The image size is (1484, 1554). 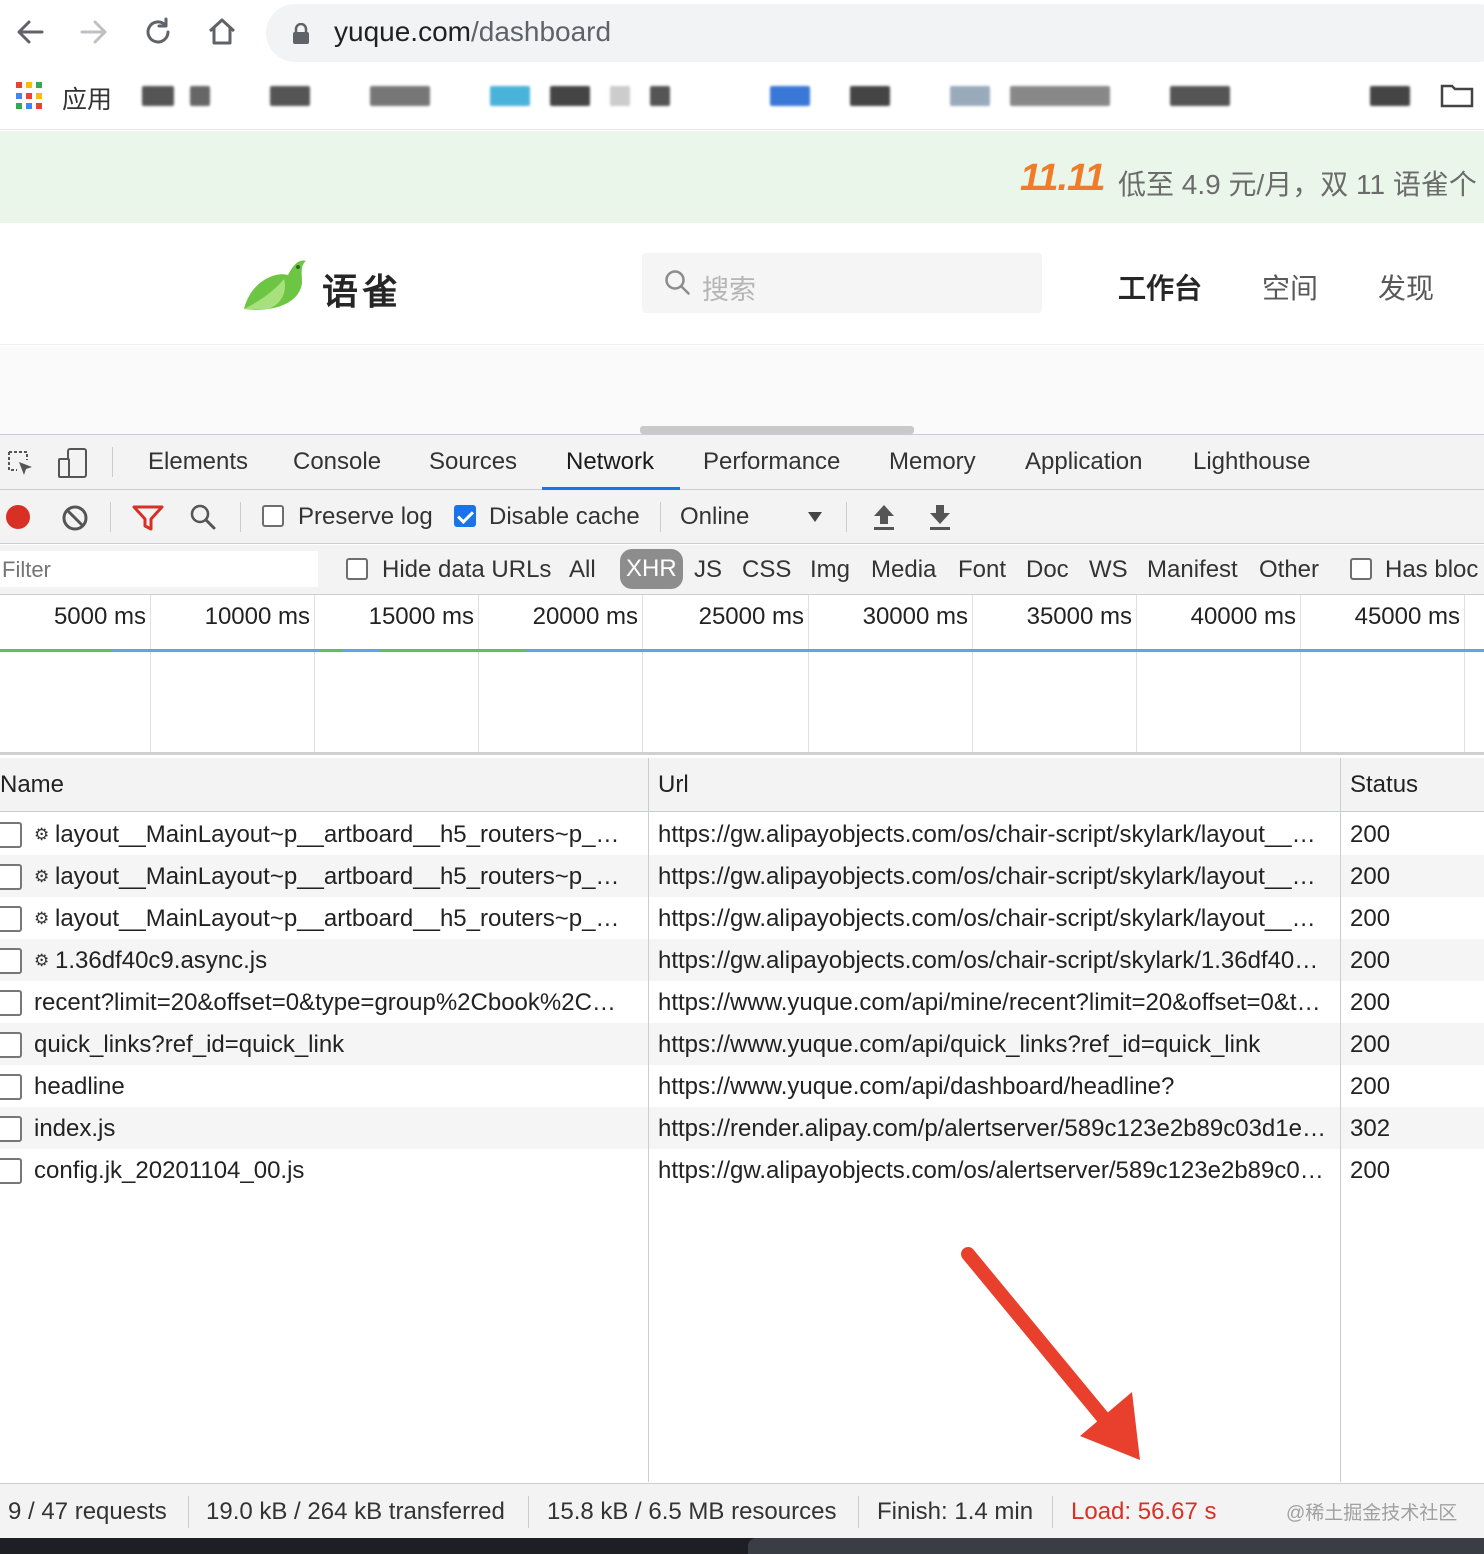 I want to click on hide-data-urls-checkbox, so click(x=357, y=569).